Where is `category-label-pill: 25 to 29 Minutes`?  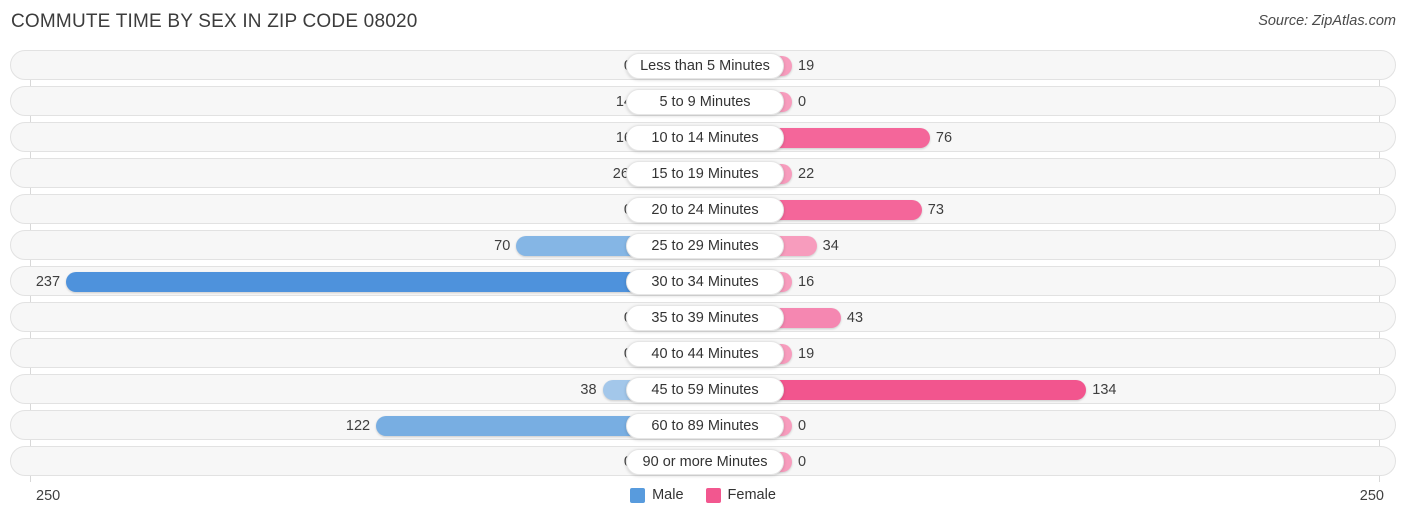
category-label-pill: 25 to 29 Minutes is located at coordinates (705, 246).